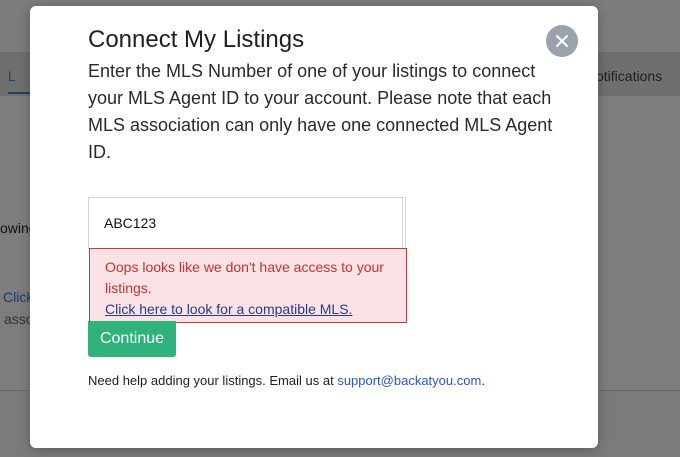 The width and height of the screenshot is (680, 457). I want to click on background-tab-notifications: otifications, so click(629, 76).